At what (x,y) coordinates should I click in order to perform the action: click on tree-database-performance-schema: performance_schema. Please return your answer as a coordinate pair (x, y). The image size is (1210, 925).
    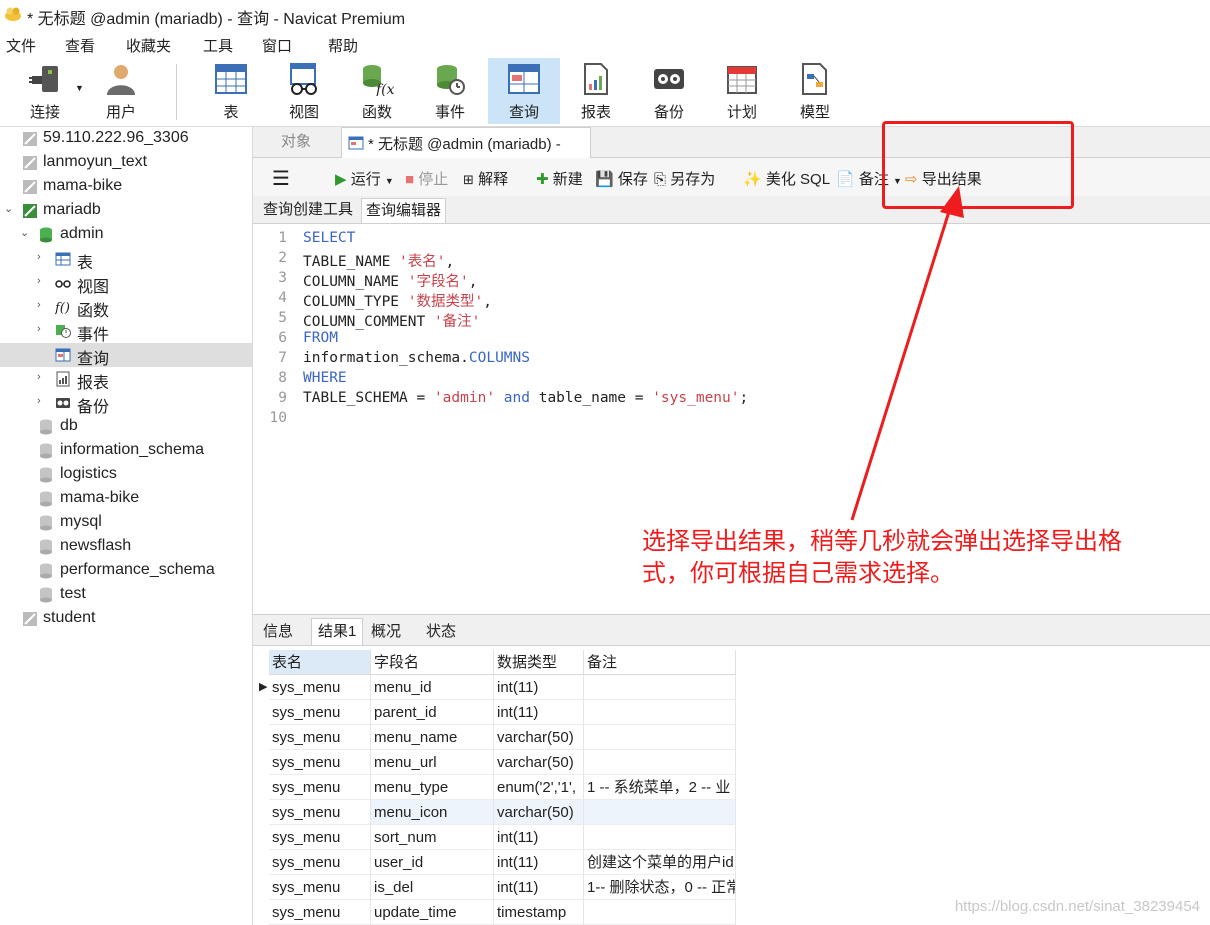
    Looking at the image, I should click on (126, 571).